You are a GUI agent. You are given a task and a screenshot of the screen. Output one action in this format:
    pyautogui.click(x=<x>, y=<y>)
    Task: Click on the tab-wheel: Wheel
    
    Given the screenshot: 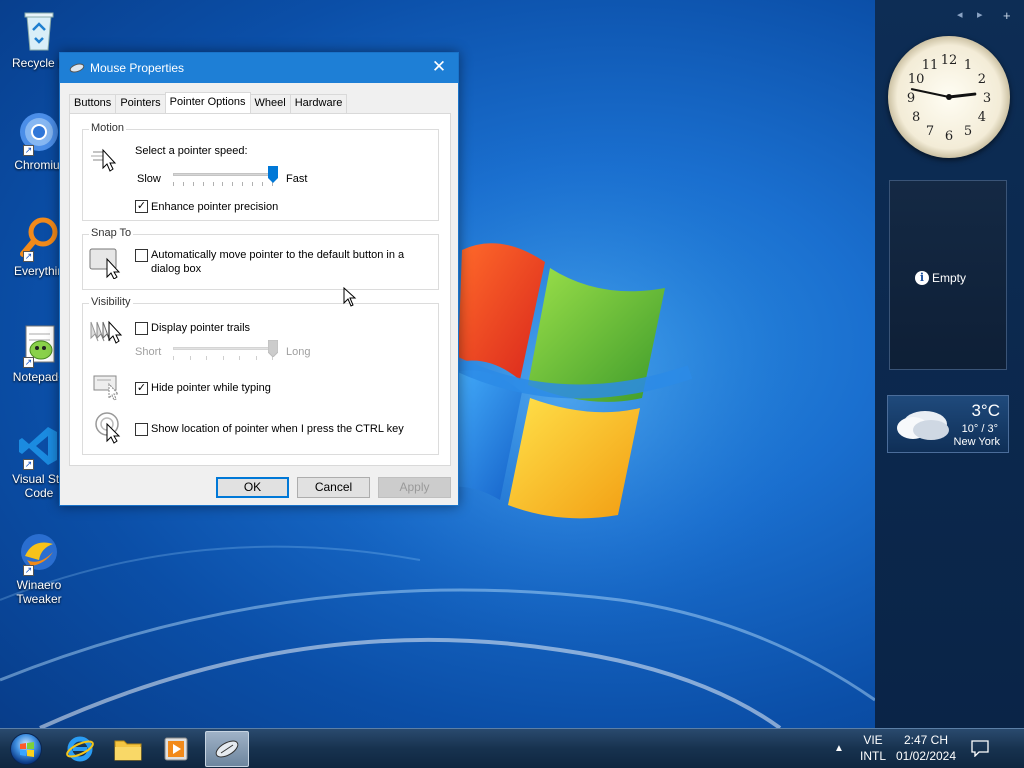 What is the action you would take?
    pyautogui.click(x=270, y=103)
    